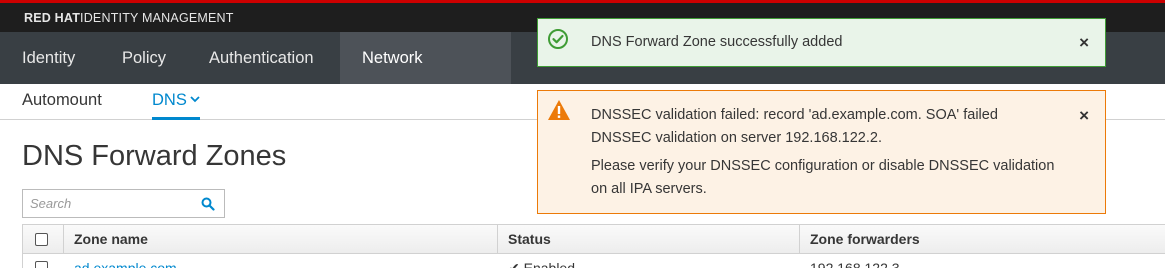 The height and width of the screenshot is (268, 1165). I want to click on column-header-zone-forwarders: Zone forwarders, so click(982, 239).